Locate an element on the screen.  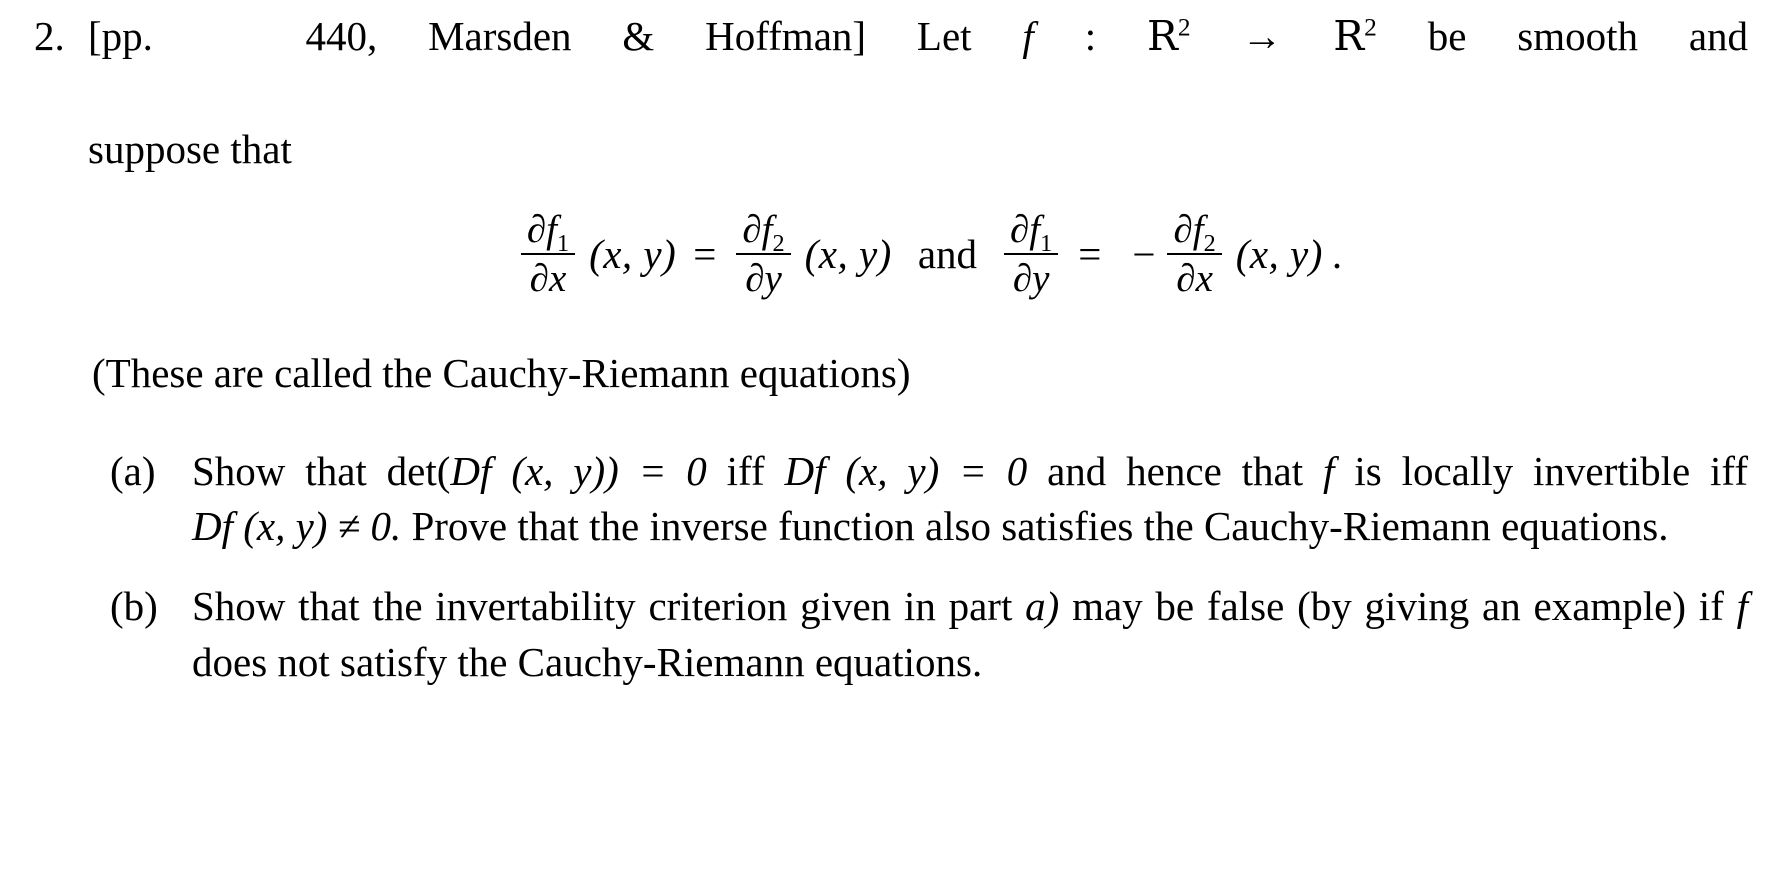
fraction-df1-dx: ∂f1 ∂x is located at coordinates (548, 254).